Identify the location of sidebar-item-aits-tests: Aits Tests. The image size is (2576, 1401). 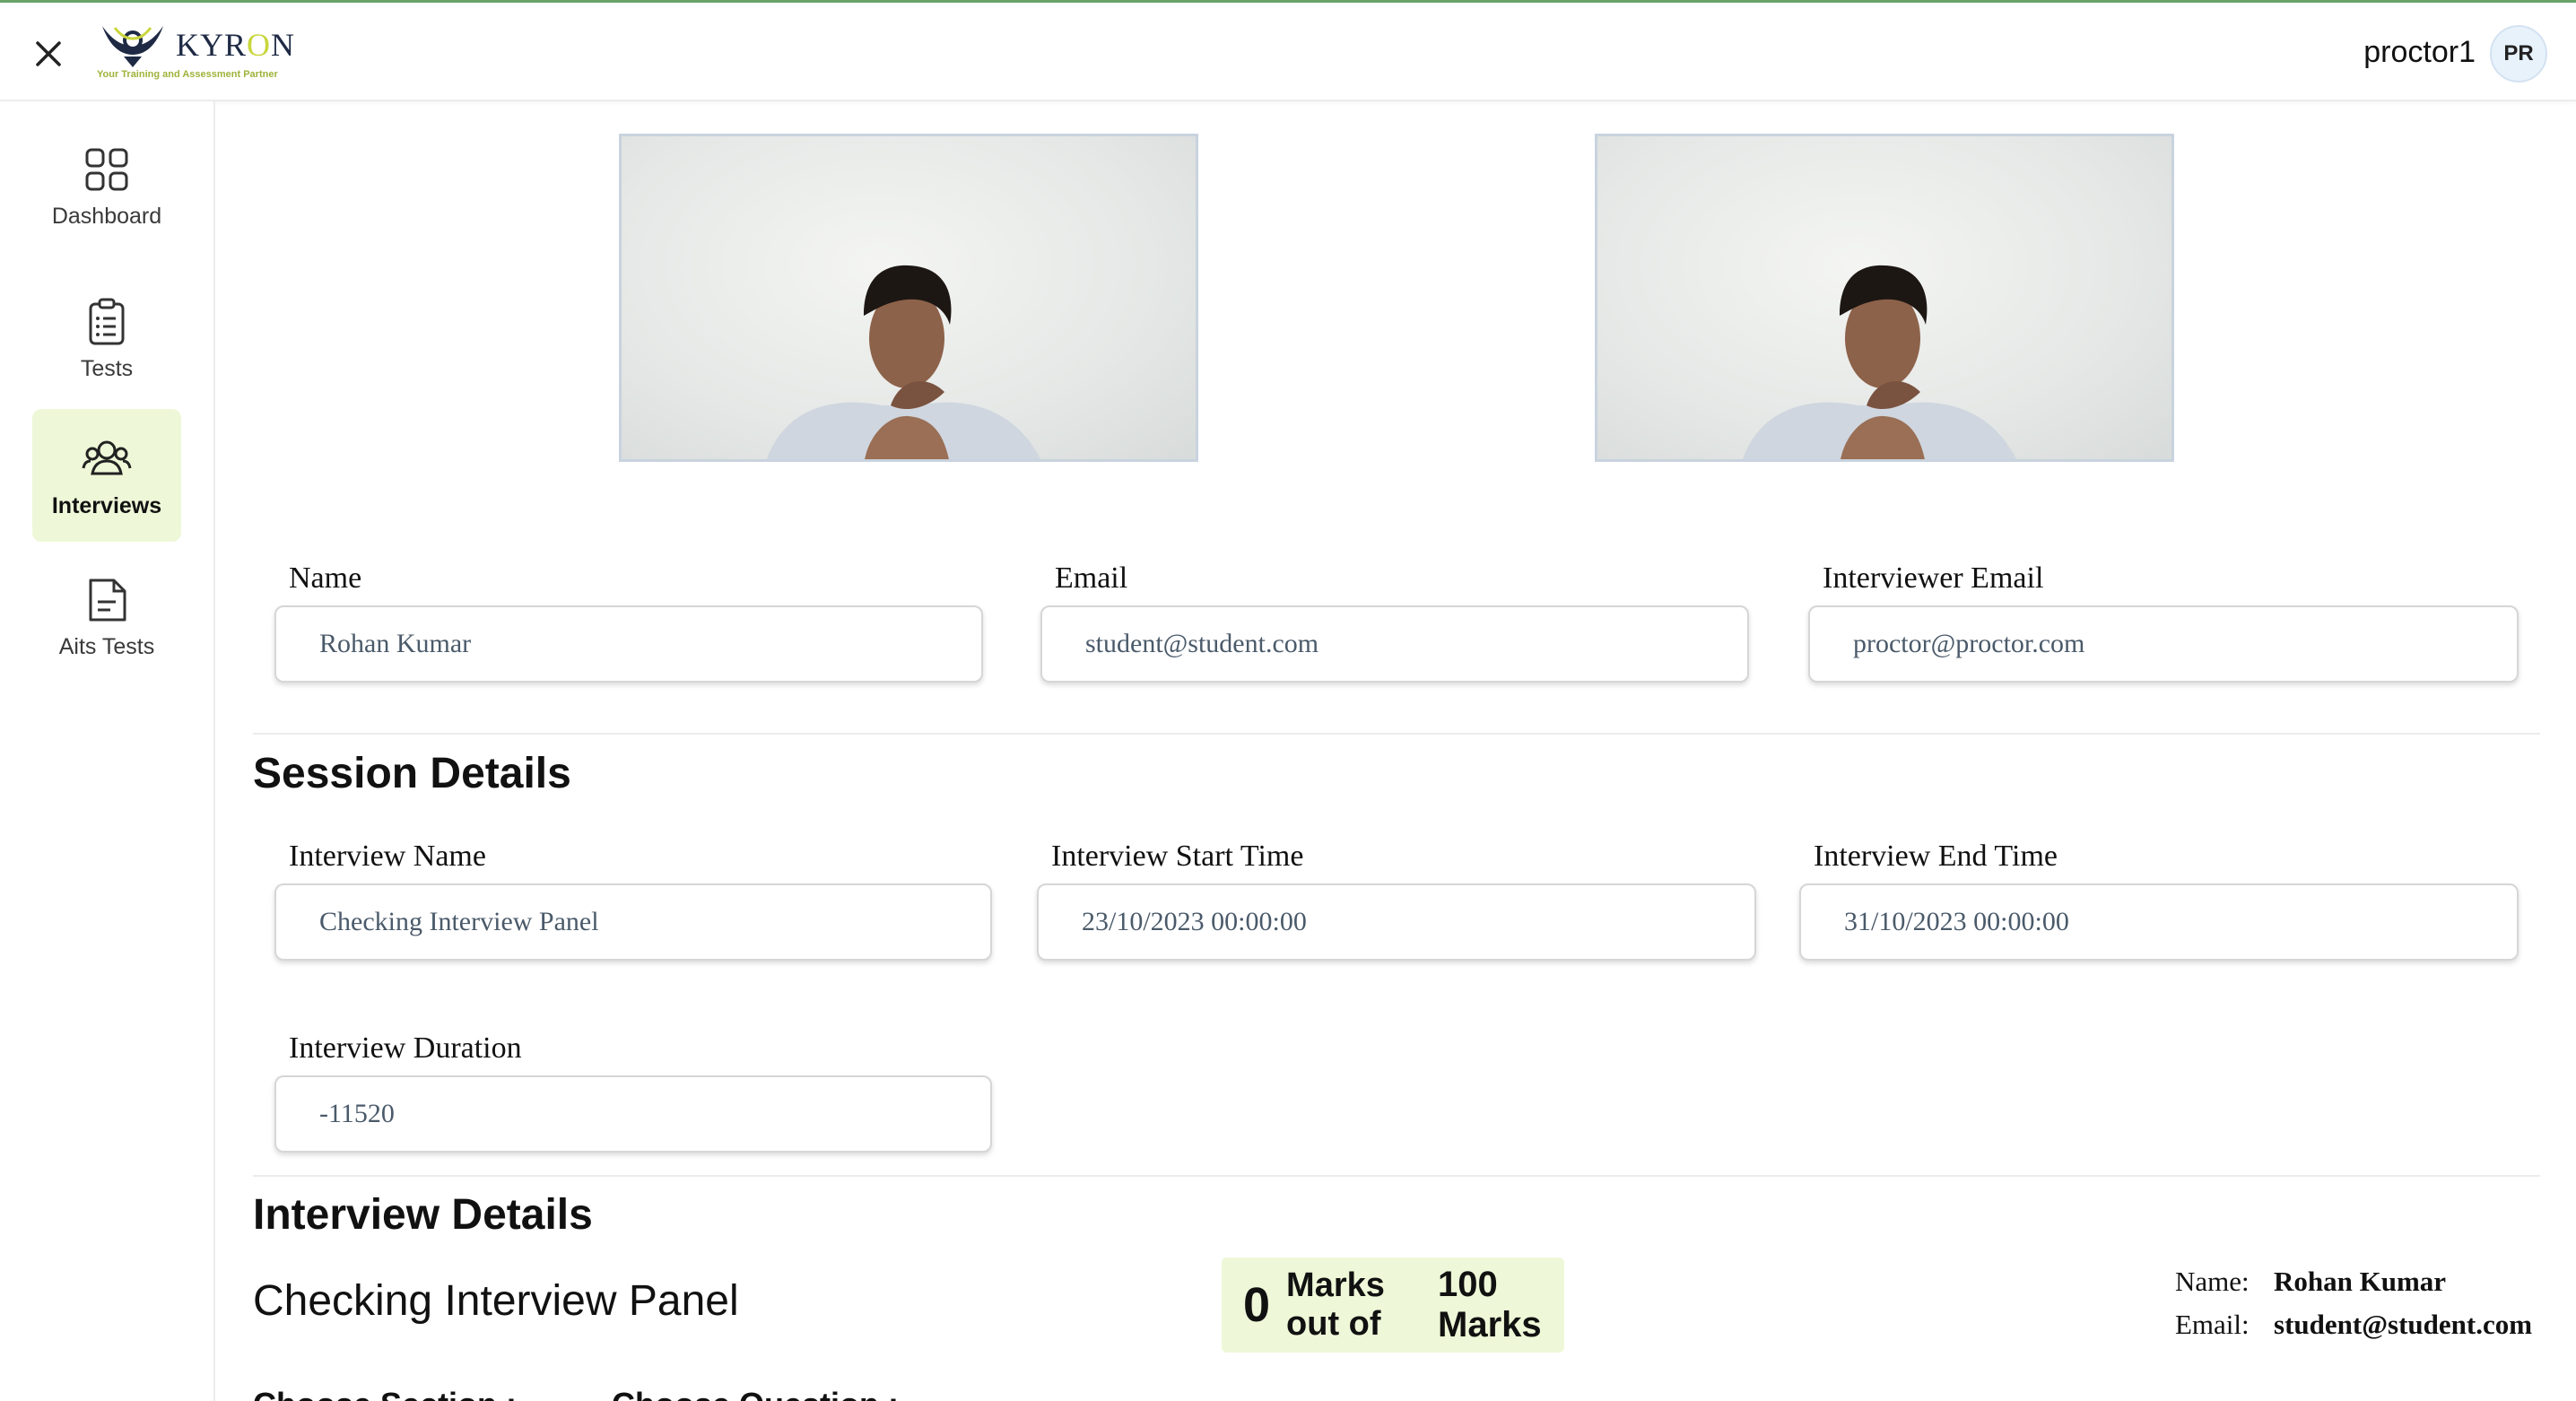
(106, 616).